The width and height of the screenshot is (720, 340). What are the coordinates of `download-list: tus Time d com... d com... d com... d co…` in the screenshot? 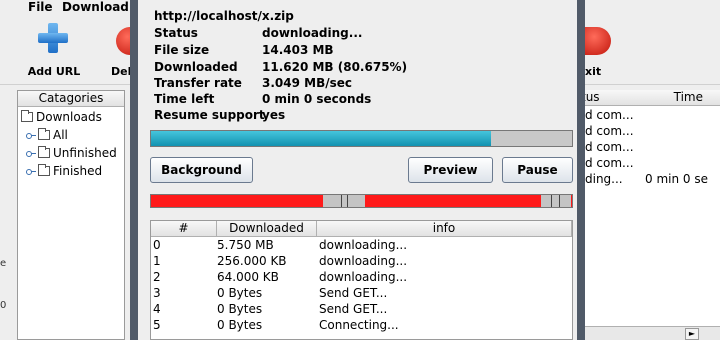 It's located at (650, 215).